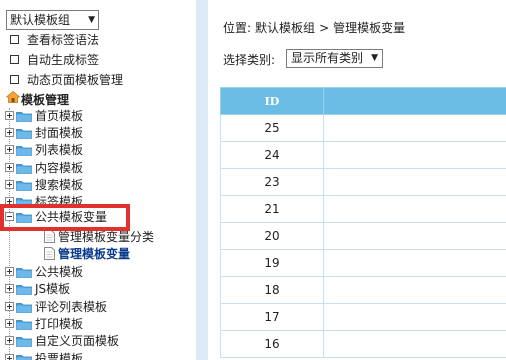  Describe the element at coordinates (94, 254) in the screenshot. I see `tree-child-label: 管理模板变量` at that location.